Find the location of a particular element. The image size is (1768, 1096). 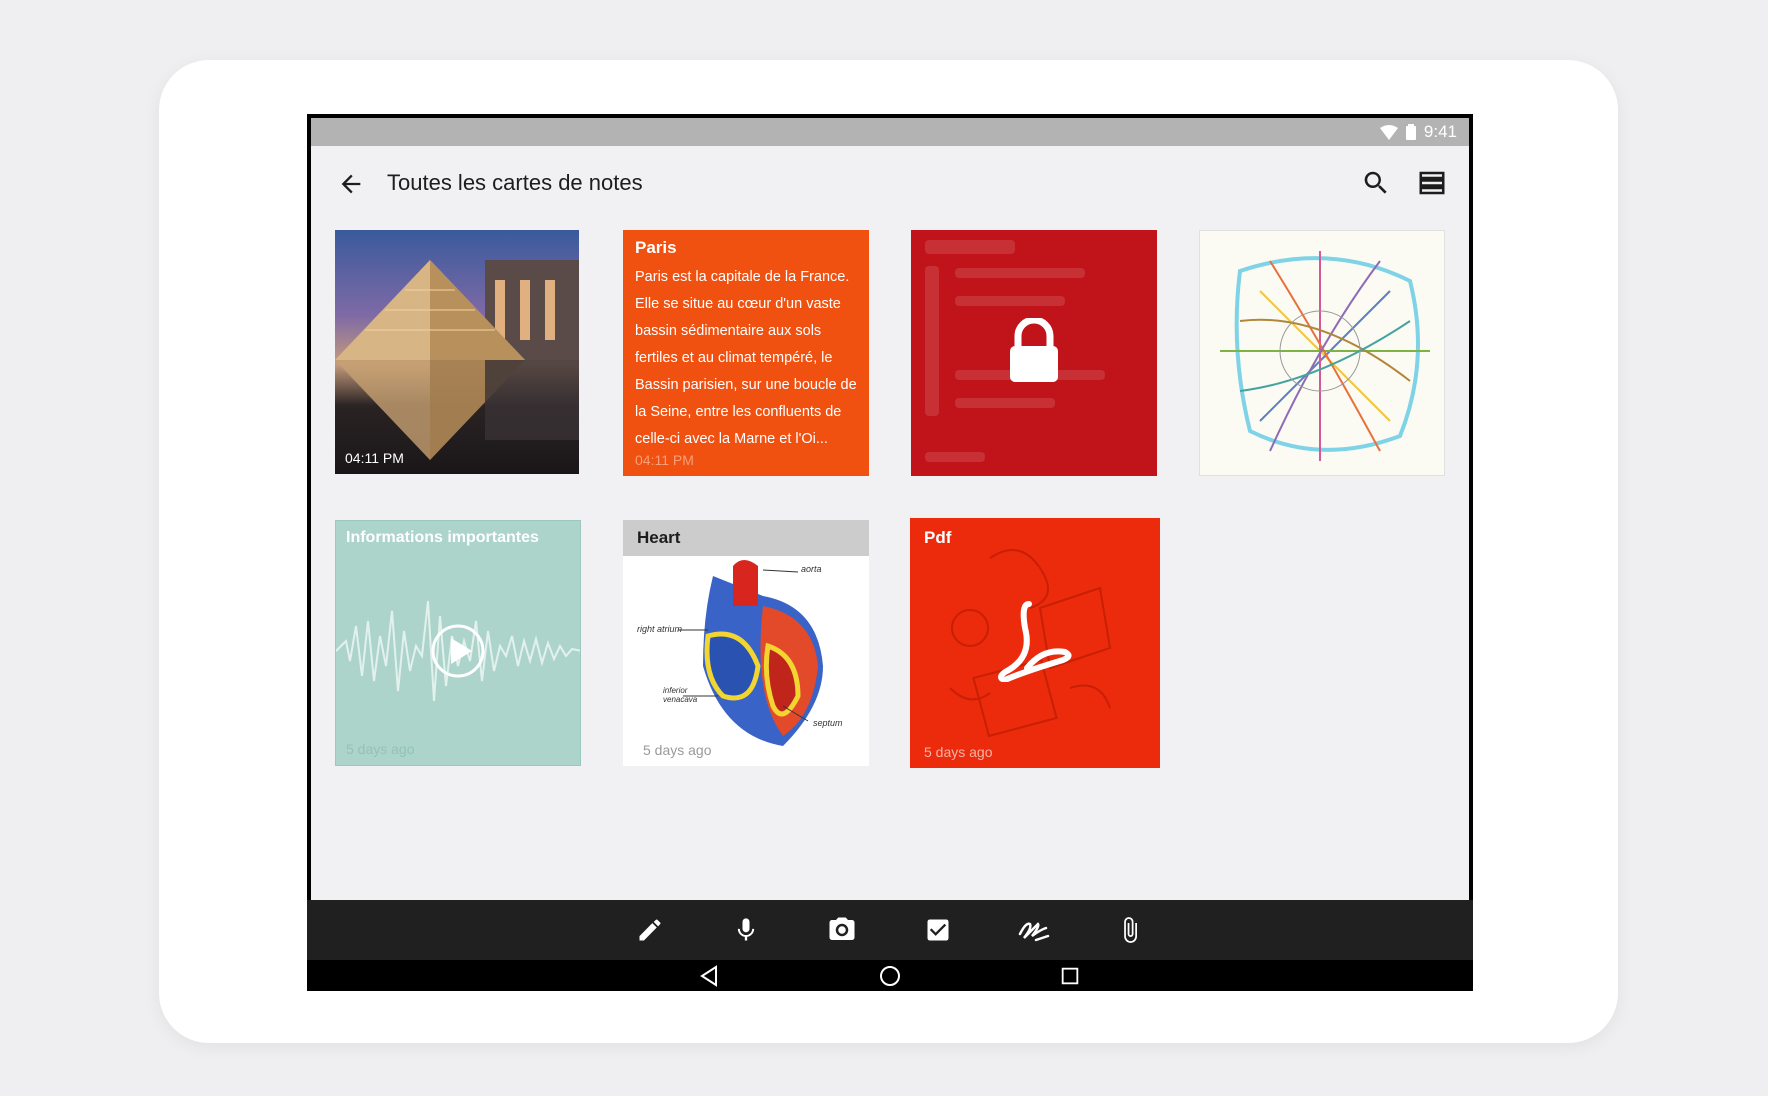

view-toggle-button is located at coordinates (1432, 183).